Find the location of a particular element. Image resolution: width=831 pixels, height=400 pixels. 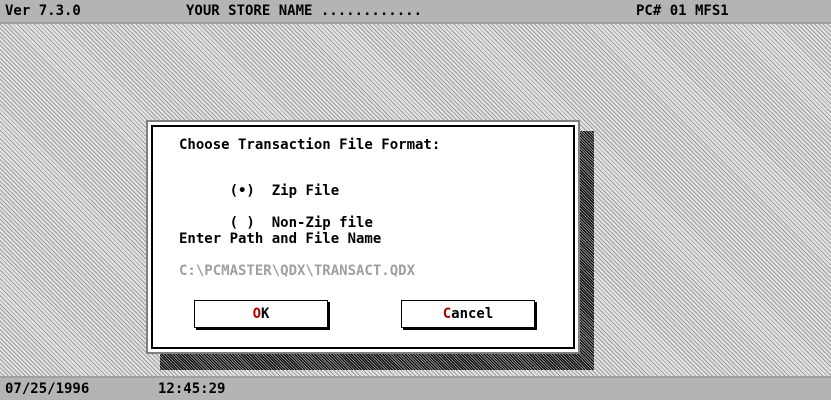

ok-label: K is located at coordinates (265, 314).